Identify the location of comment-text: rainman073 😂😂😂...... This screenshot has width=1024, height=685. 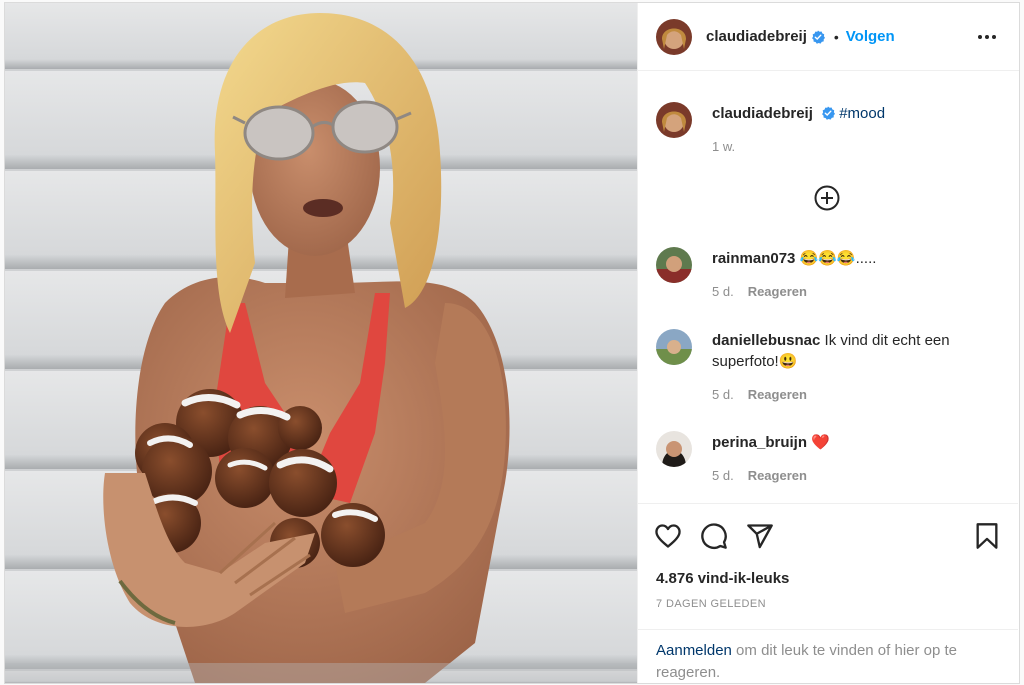
(857, 258).